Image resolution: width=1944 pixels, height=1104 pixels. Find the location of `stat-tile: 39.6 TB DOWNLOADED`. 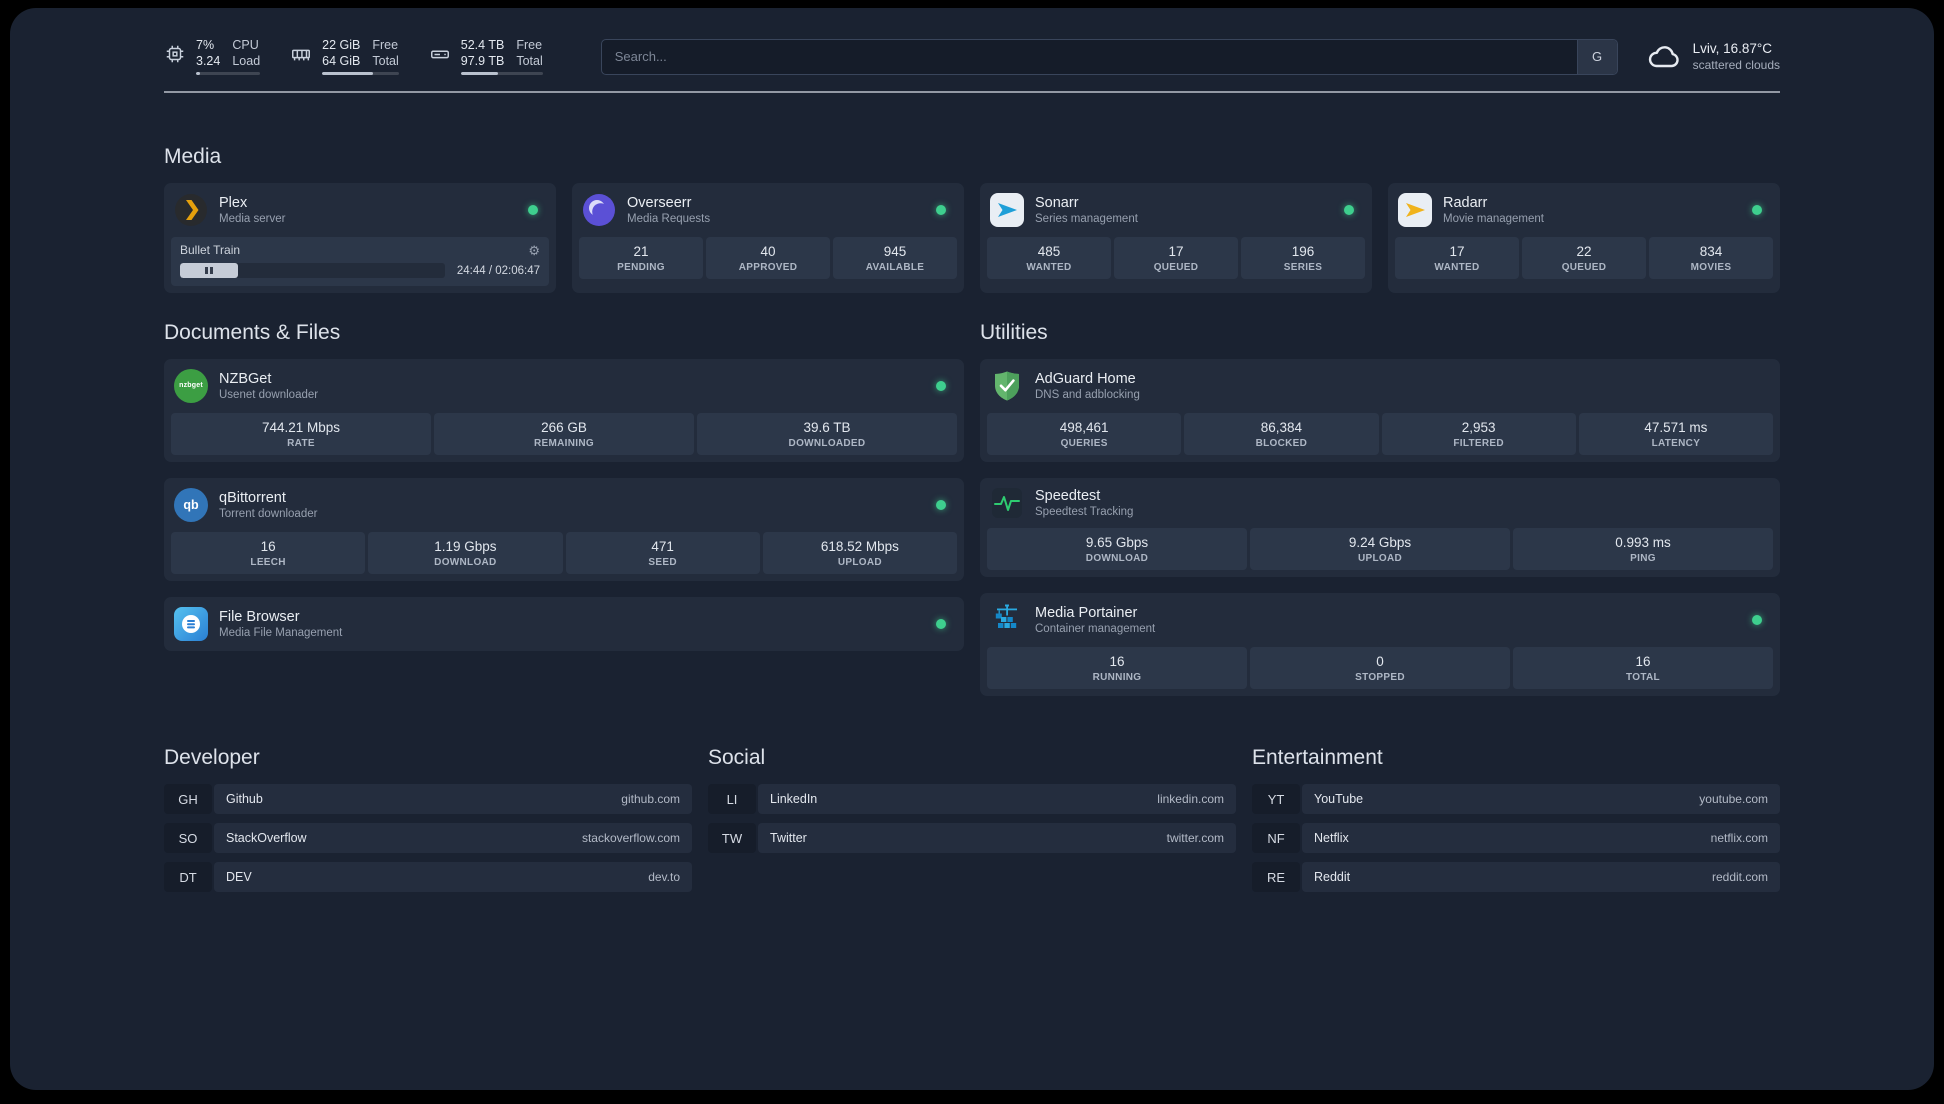

stat-tile: 39.6 TB DOWNLOADED is located at coordinates (827, 434).